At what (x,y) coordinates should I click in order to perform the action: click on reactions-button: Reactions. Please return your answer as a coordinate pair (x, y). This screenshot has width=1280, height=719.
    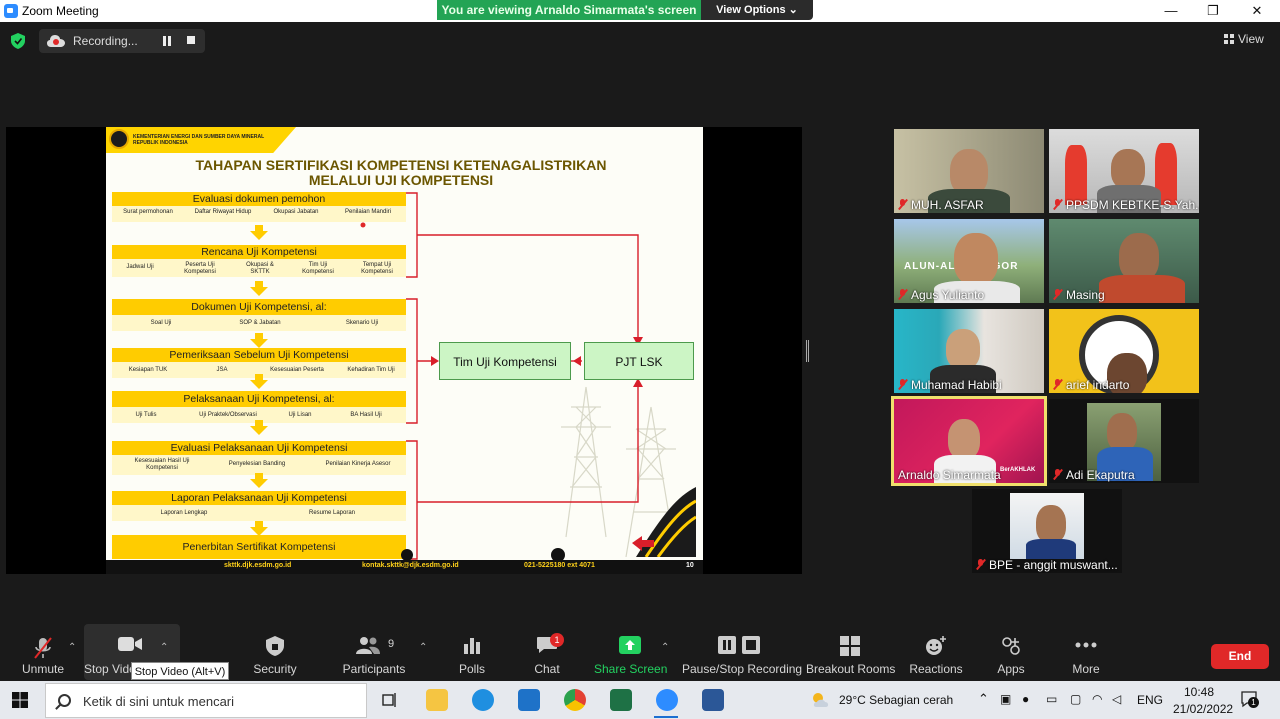
    Looking at the image, I should click on (936, 652).